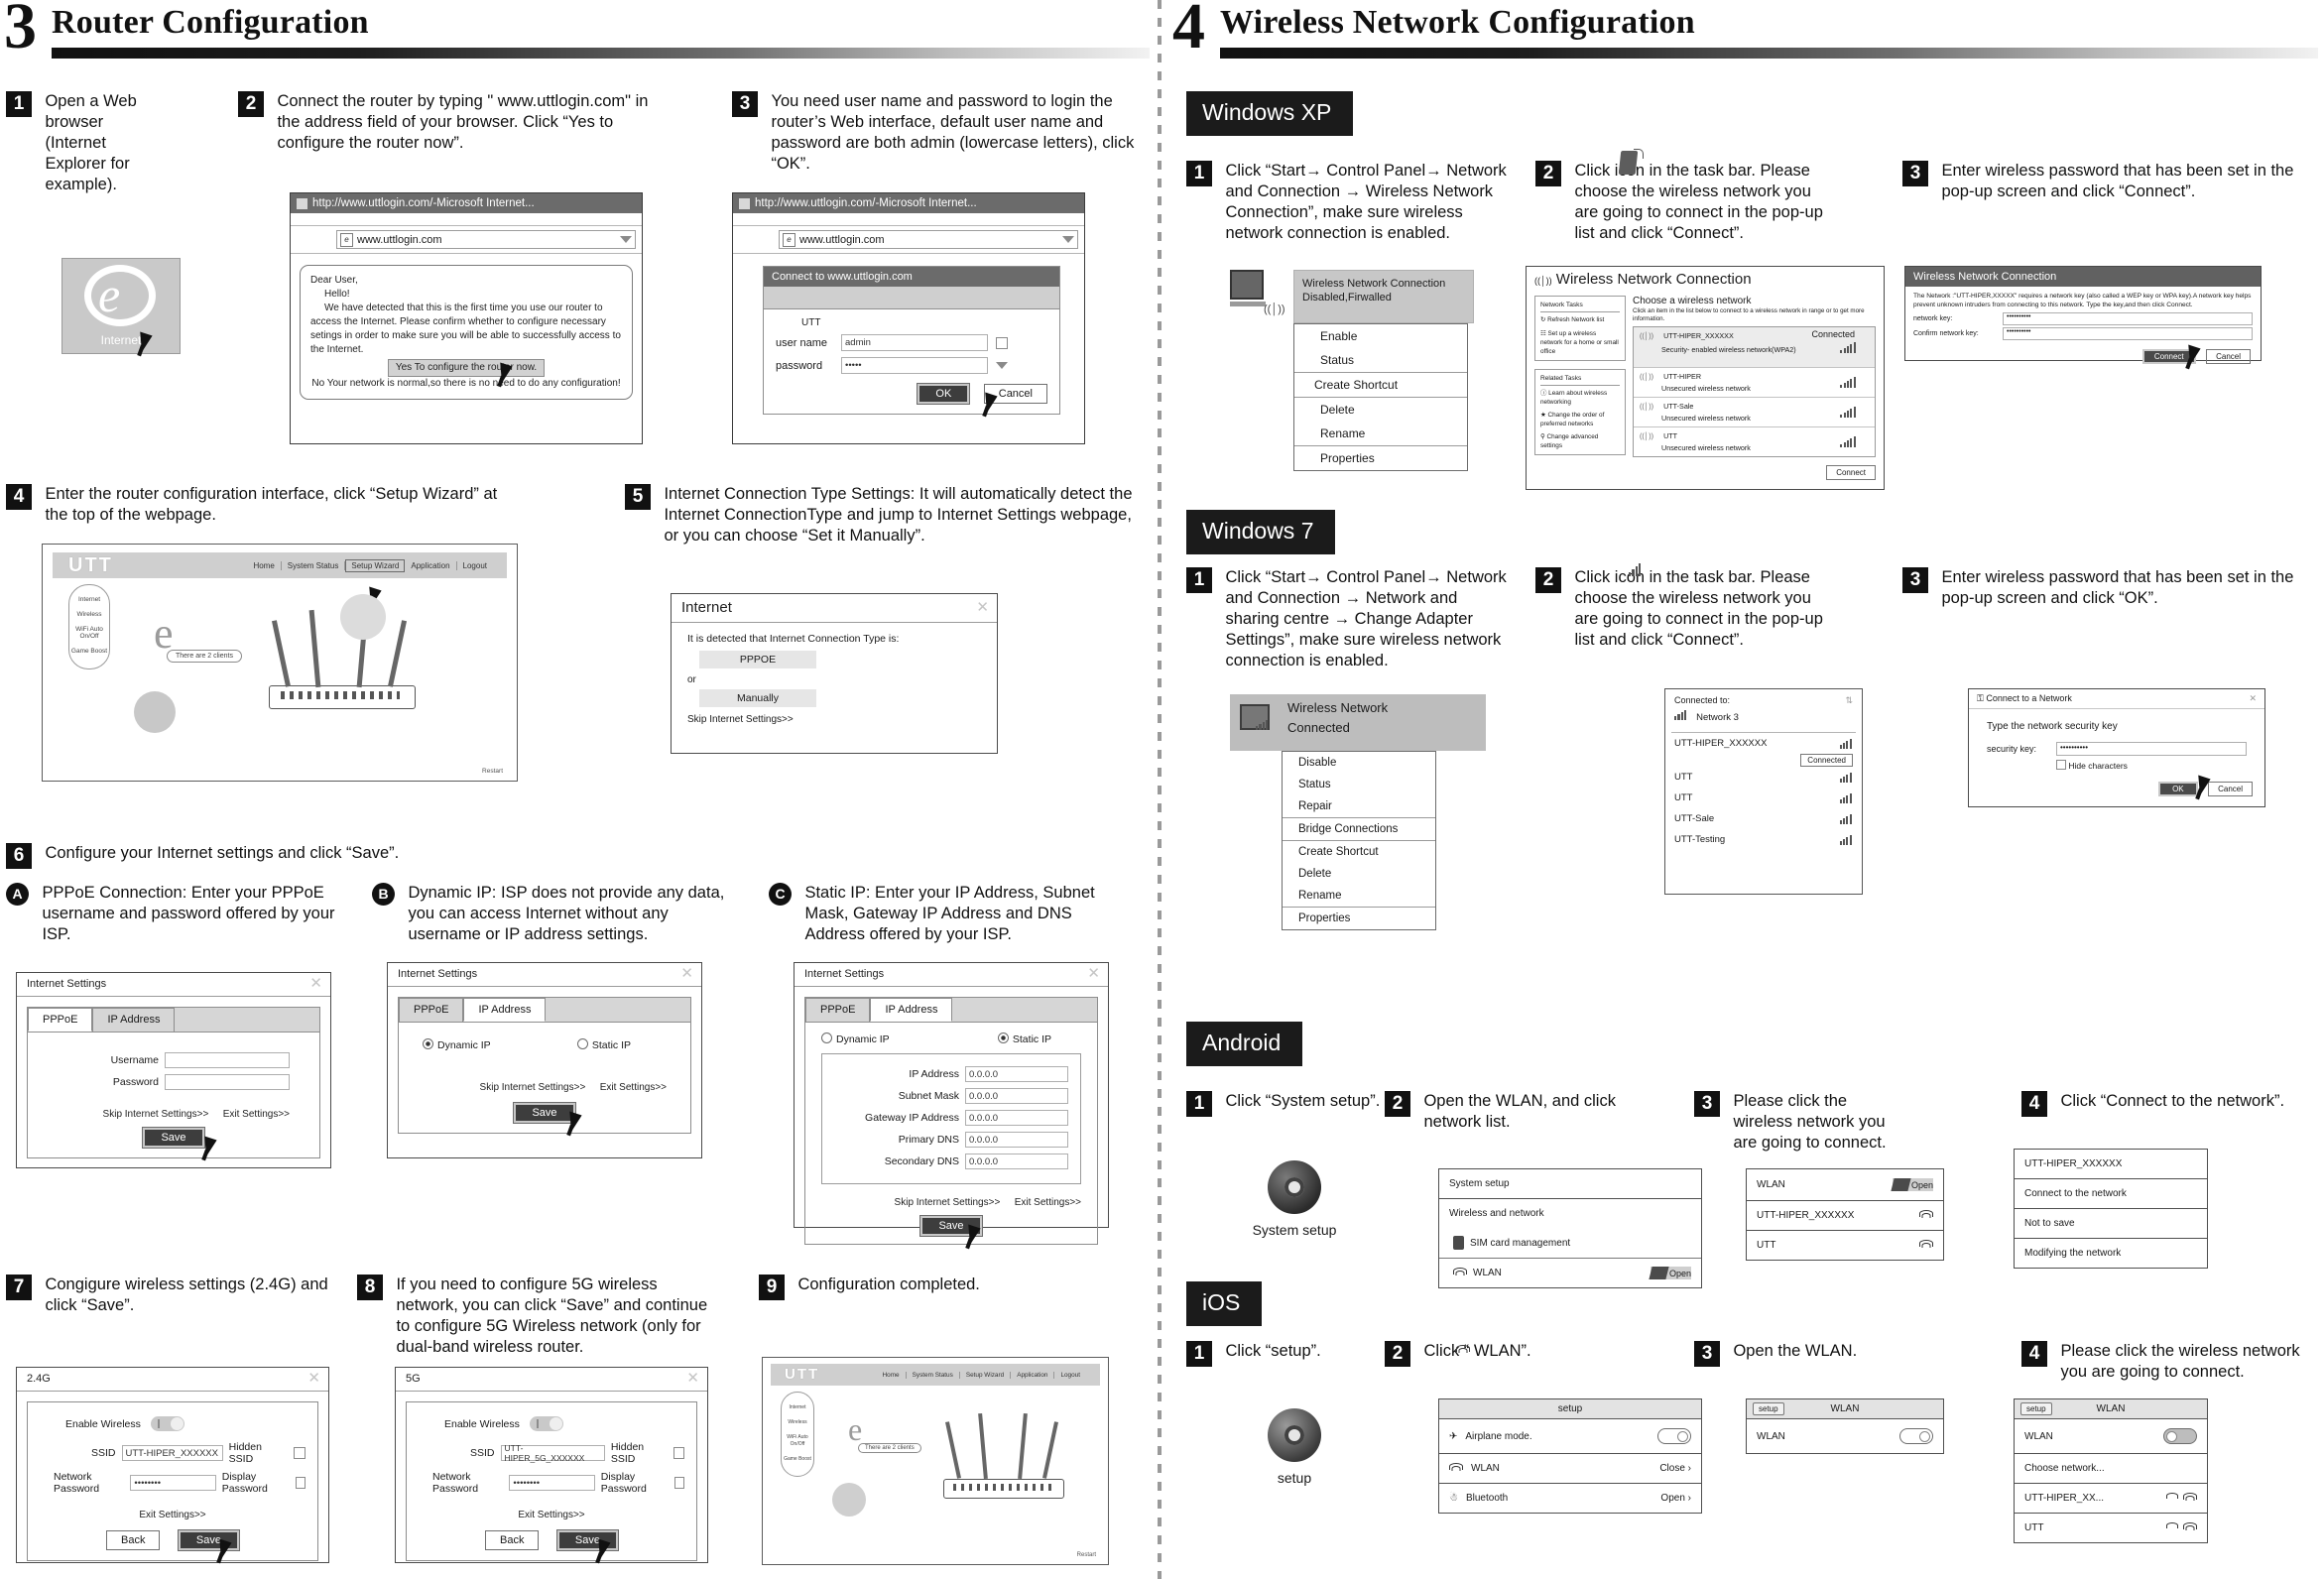 The image size is (2324, 1579). What do you see at coordinates (1849, 701) in the screenshot?
I see `refresh-icon: ⇅` at bounding box center [1849, 701].